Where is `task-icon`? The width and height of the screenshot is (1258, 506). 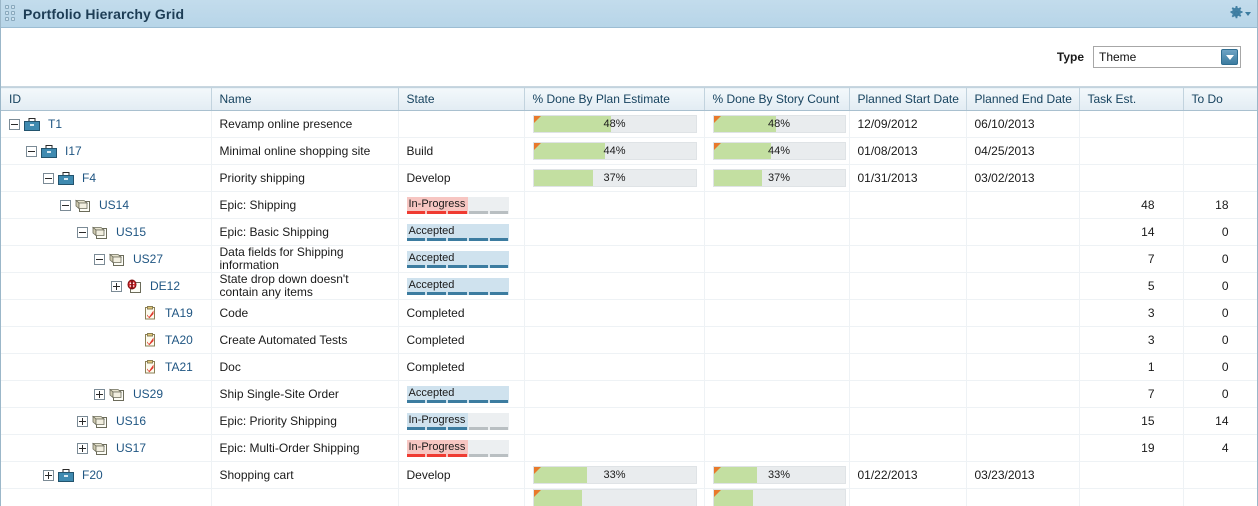
task-icon is located at coordinates (152, 367).